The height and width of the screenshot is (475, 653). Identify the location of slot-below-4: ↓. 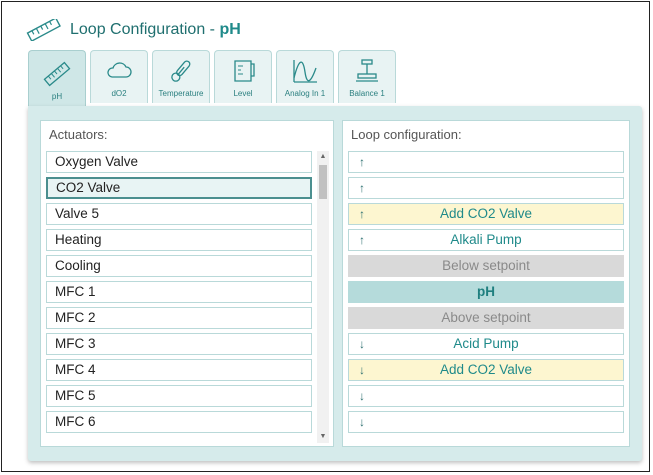
(486, 422).